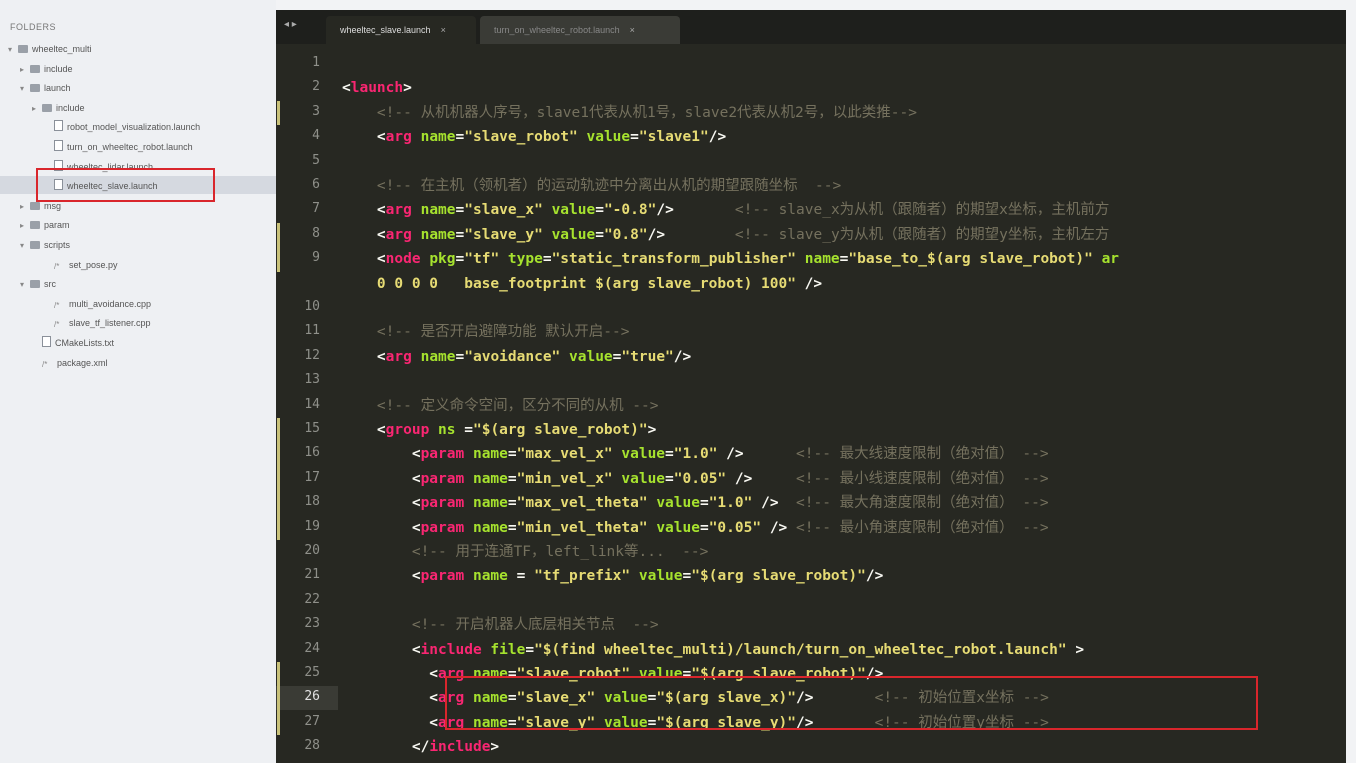  What do you see at coordinates (312, 404) in the screenshot?
I see `line-number: 14` at bounding box center [312, 404].